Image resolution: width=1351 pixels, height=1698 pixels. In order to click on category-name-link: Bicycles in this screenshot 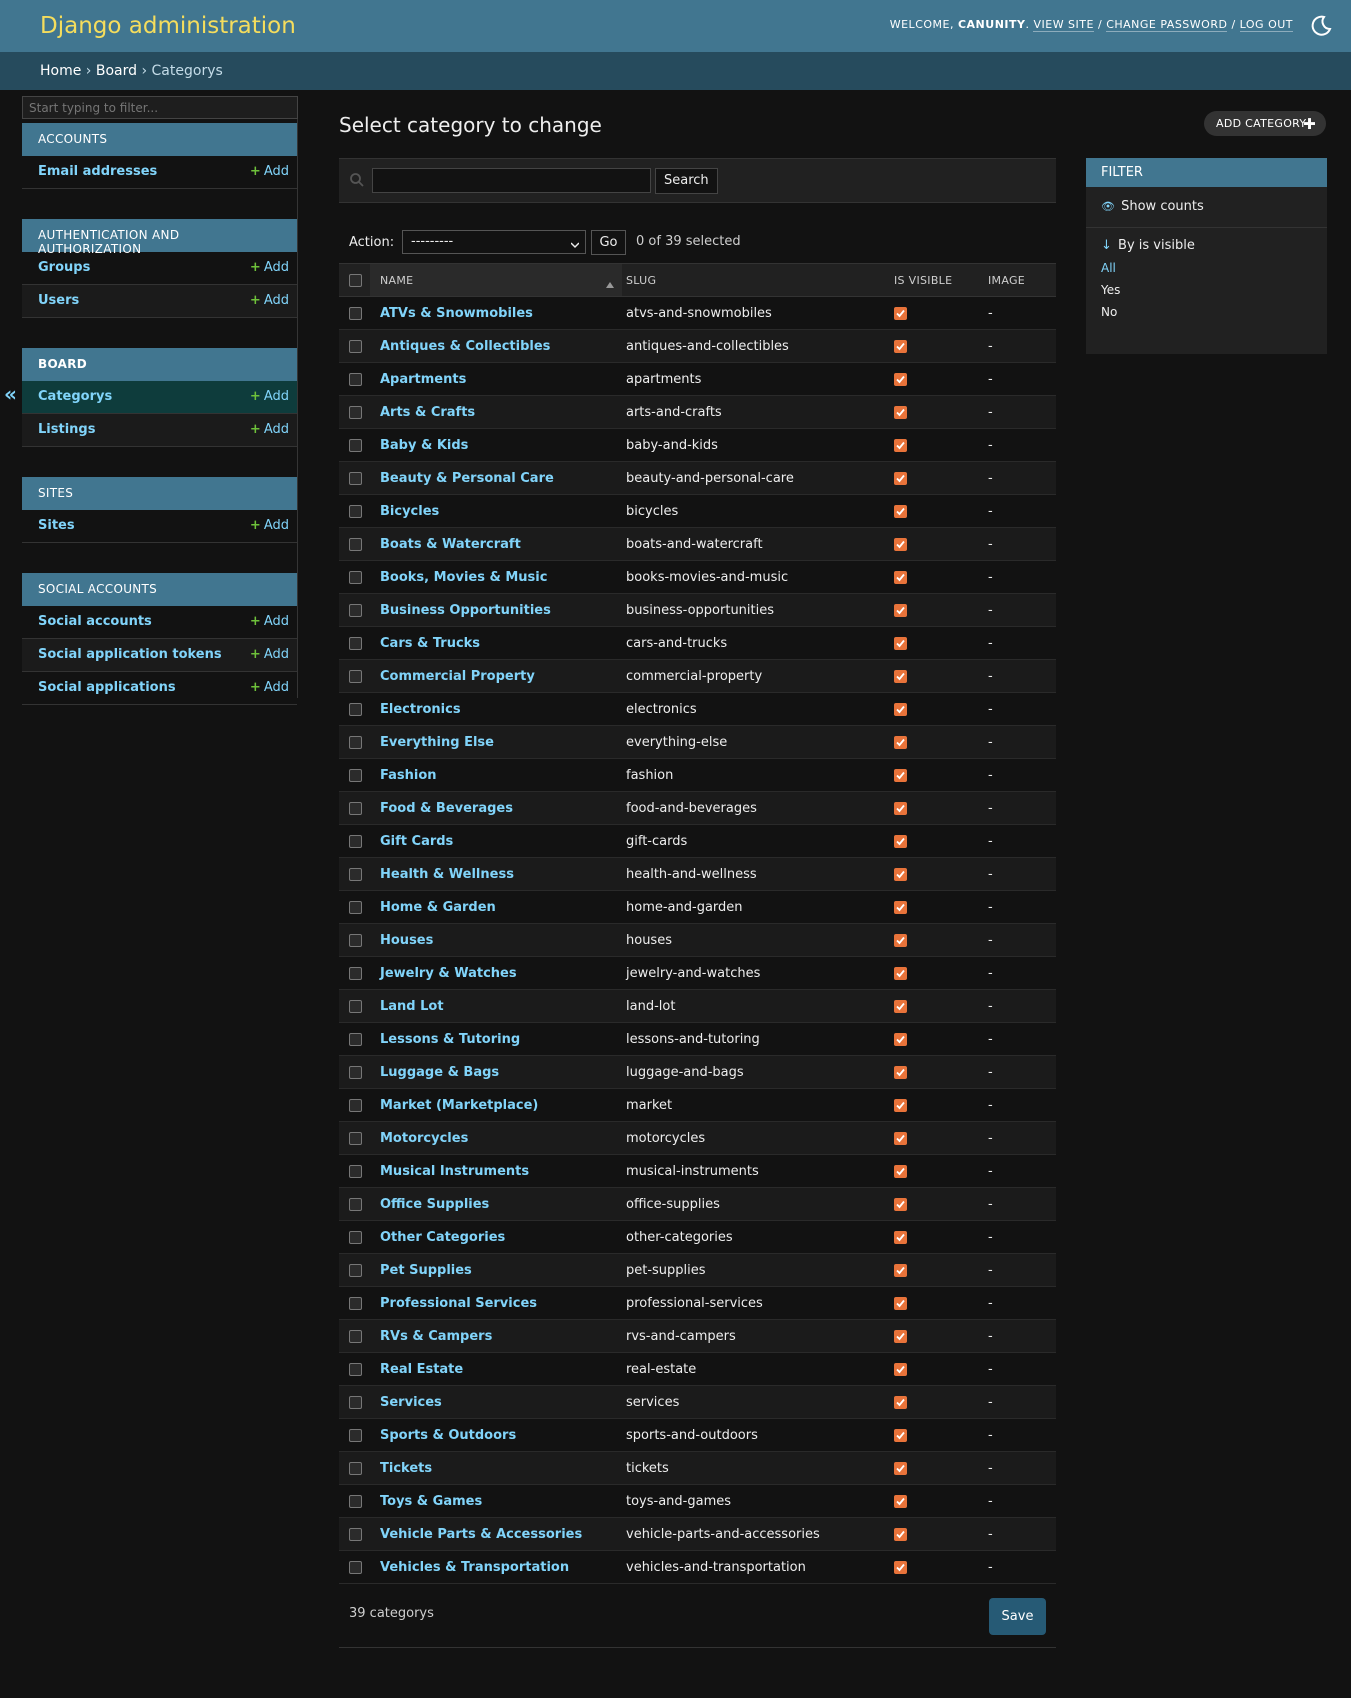, I will do `click(409, 511)`.